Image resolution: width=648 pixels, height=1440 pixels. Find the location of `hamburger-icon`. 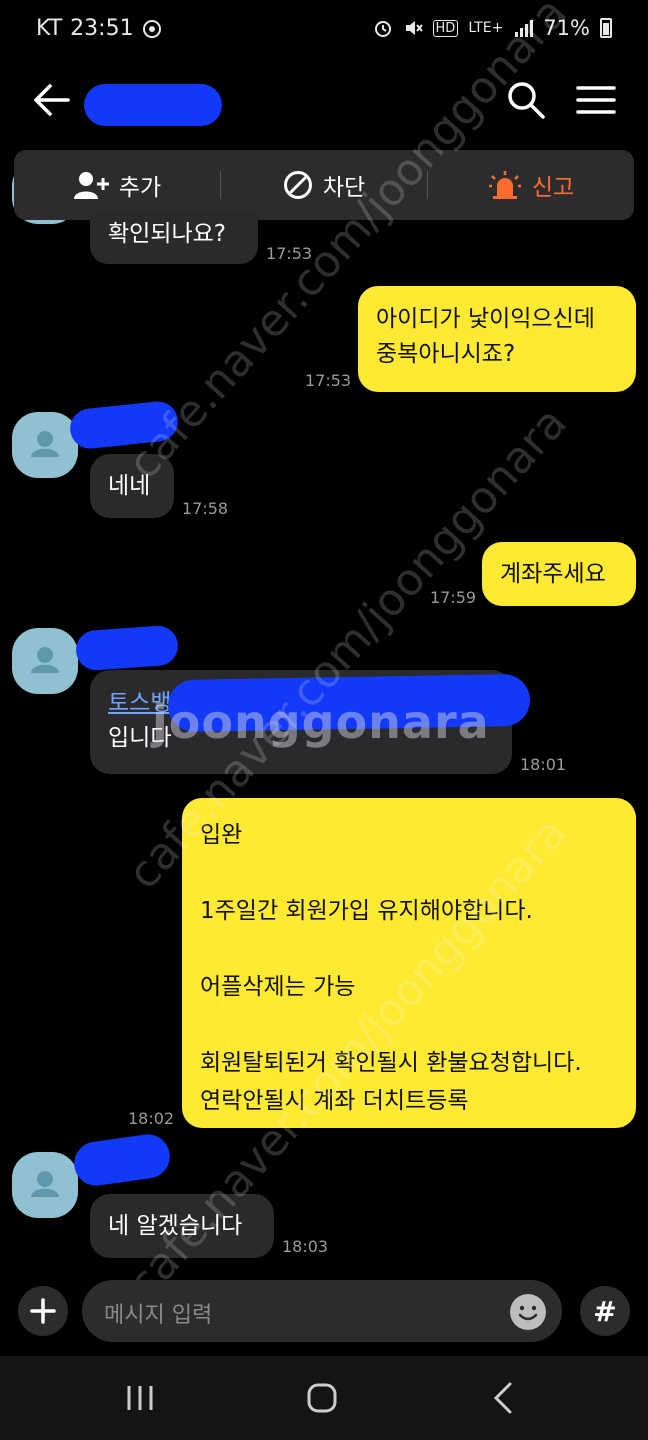

hamburger-icon is located at coordinates (596, 100).